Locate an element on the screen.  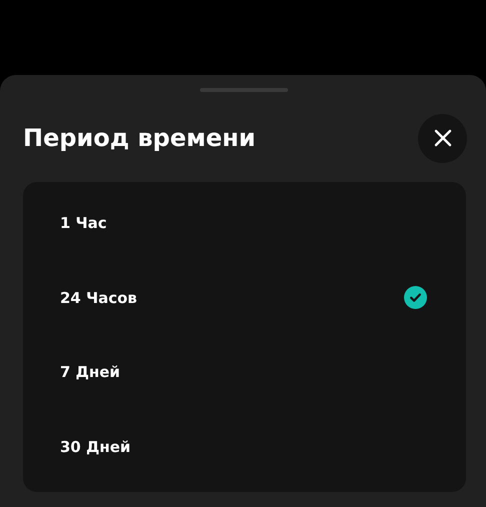
option-item: 30 Дней is located at coordinates (244, 447).